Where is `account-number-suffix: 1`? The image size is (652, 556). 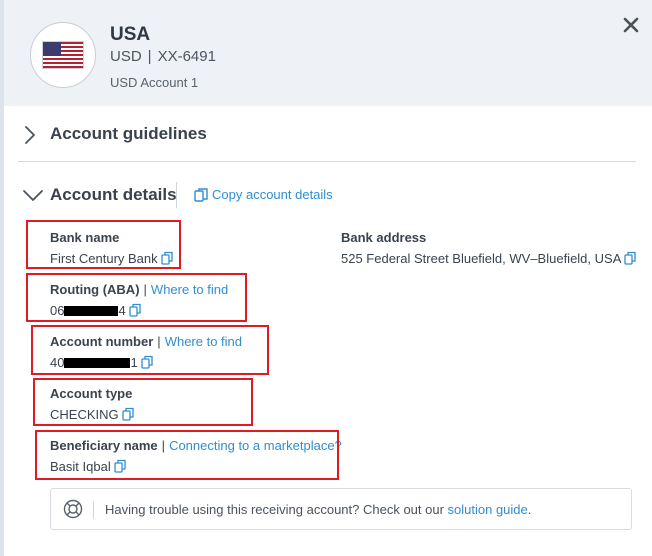
account-number-suffix: 1 is located at coordinates (134, 362).